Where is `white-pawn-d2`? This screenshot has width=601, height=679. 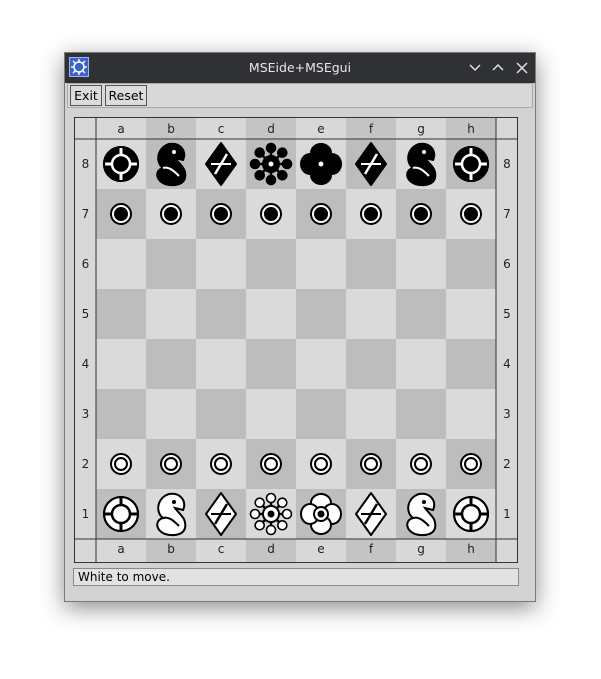
white-pawn-d2 is located at coordinates (271, 464).